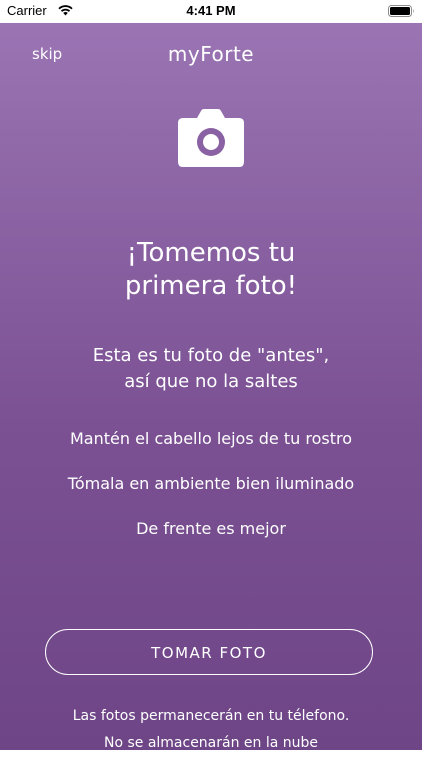 The width and height of the screenshot is (422, 757). I want to click on status-bar: Carrier 4:41 PM, so click(211, 11).